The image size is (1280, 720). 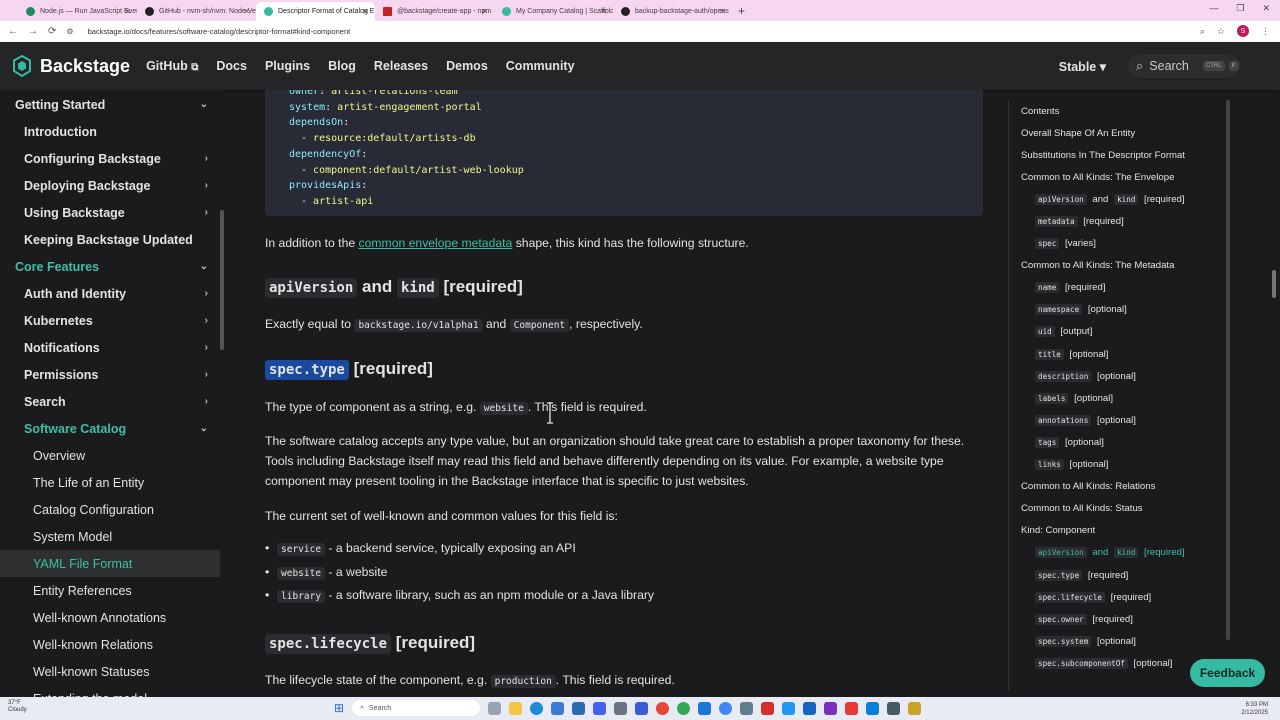 I want to click on sidebar-item-well-known-statuses: Well-known Statuses, so click(x=110, y=671).